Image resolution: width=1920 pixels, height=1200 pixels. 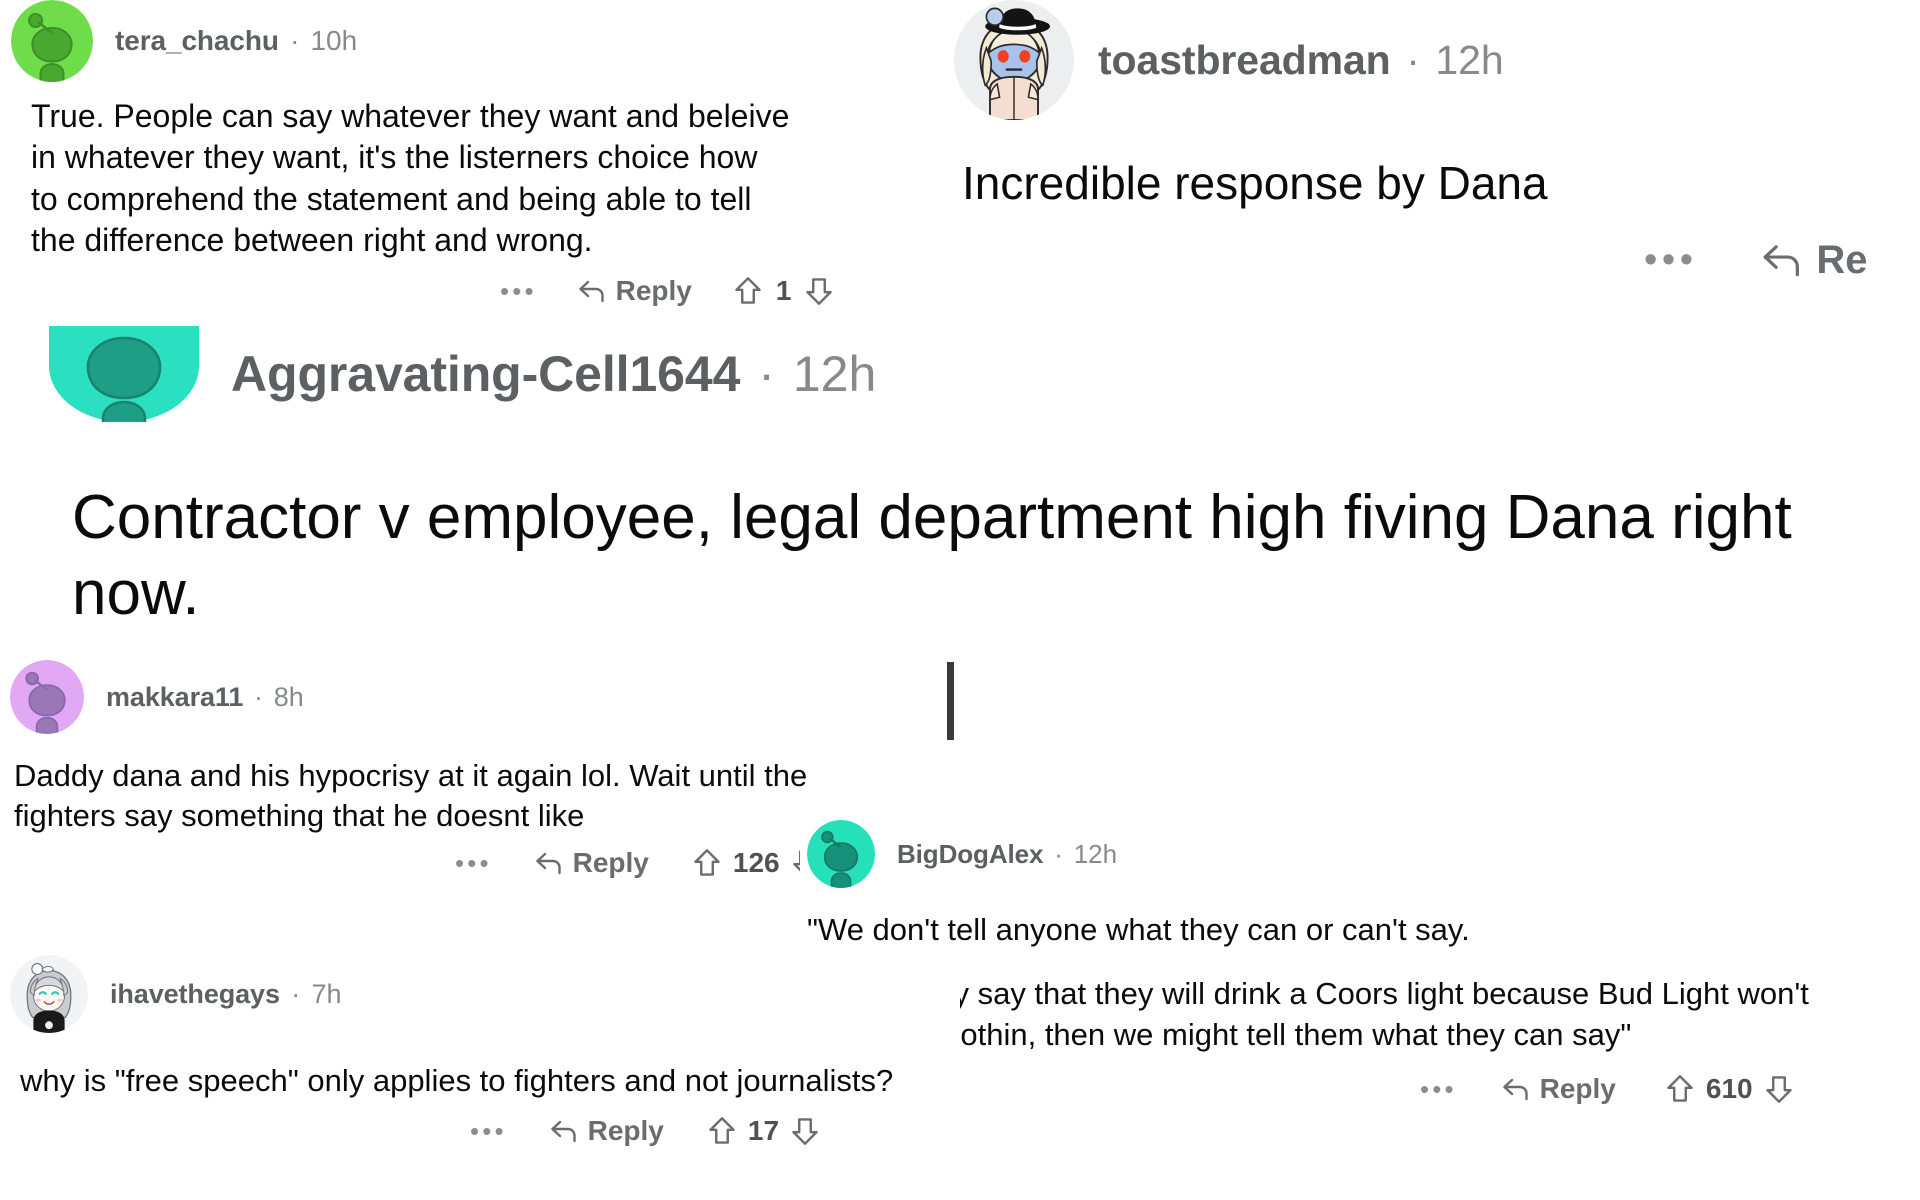 What do you see at coordinates (174, 697) in the screenshot?
I see `comment-username: makkara11` at bounding box center [174, 697].